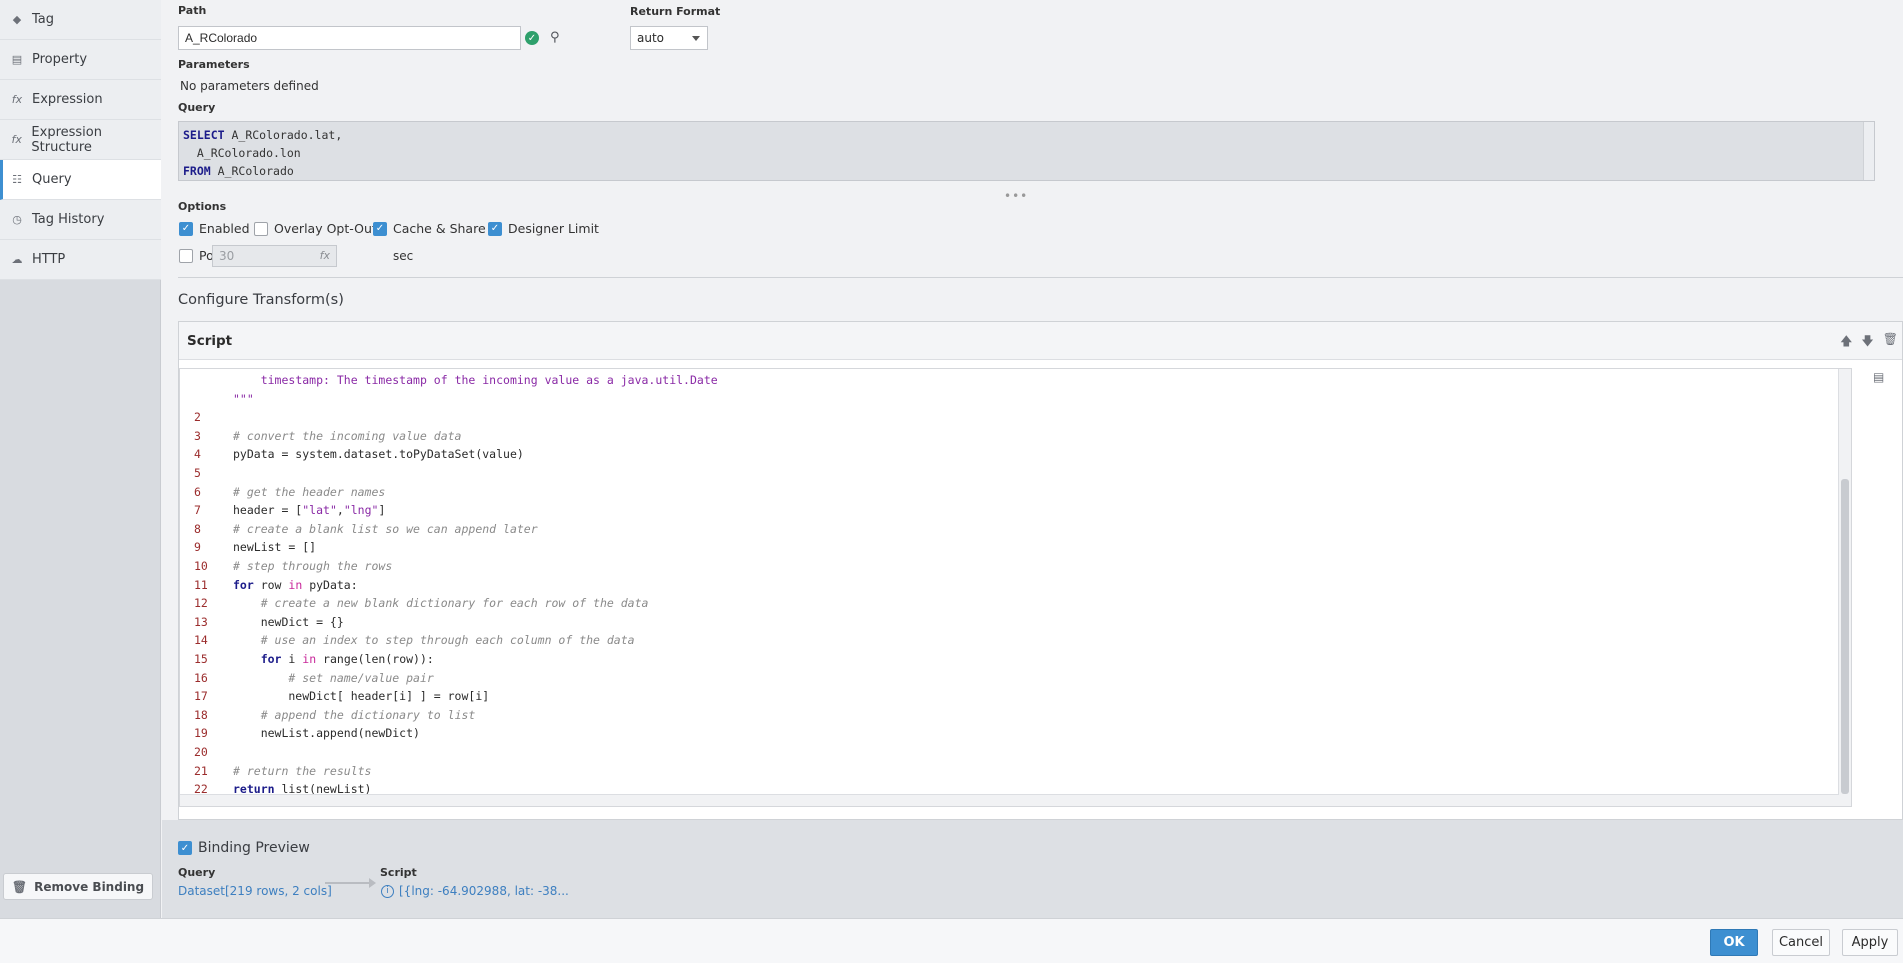 This screenshot has height=963, width=1903. I want to click on sidebar-item-label: Property, so click(60, 59).